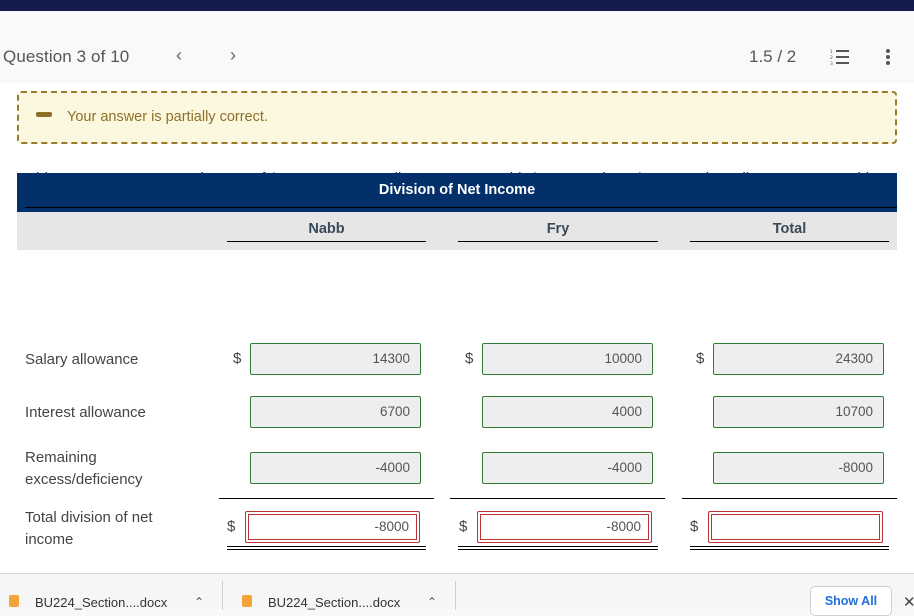 The image size is (914, 616). Describe the element at coordinates (564, 527) in the screenshot. I see `input-total-division-fry: -8000` at that location.